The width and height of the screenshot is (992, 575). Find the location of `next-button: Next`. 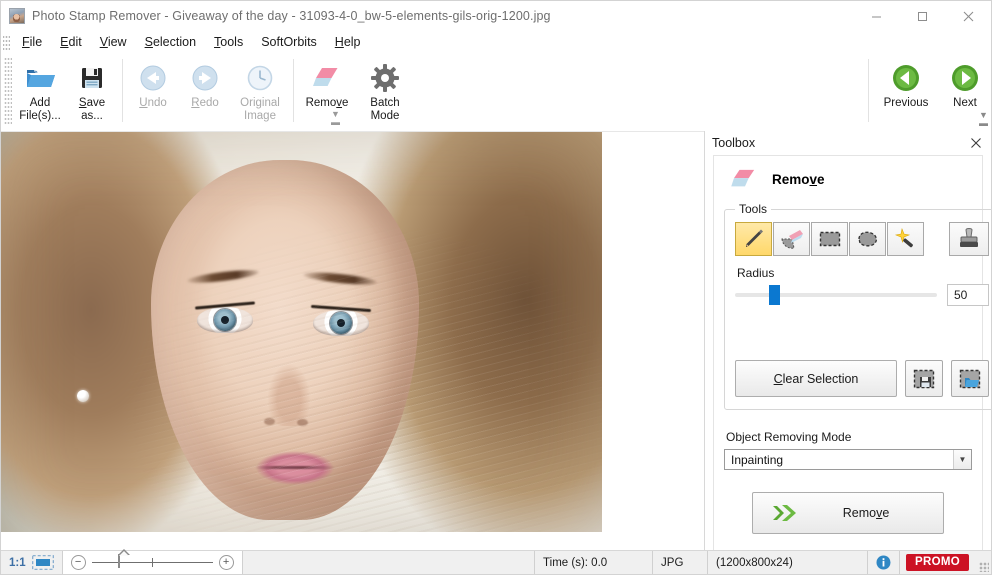

next-button: Next is located at coordinates (965, 85).